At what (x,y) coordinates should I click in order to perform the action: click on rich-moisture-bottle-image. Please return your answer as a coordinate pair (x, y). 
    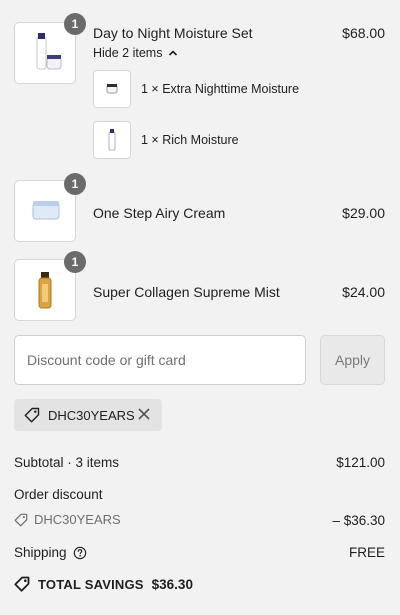
    Looking at the image, I should click on (112, 140).